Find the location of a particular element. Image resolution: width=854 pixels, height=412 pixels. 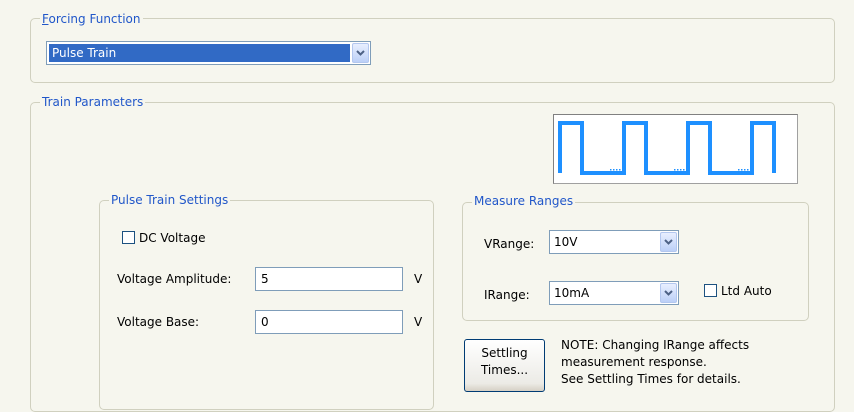

train-parameters-legend: Train Parameters is located at coordinates (93, 102).